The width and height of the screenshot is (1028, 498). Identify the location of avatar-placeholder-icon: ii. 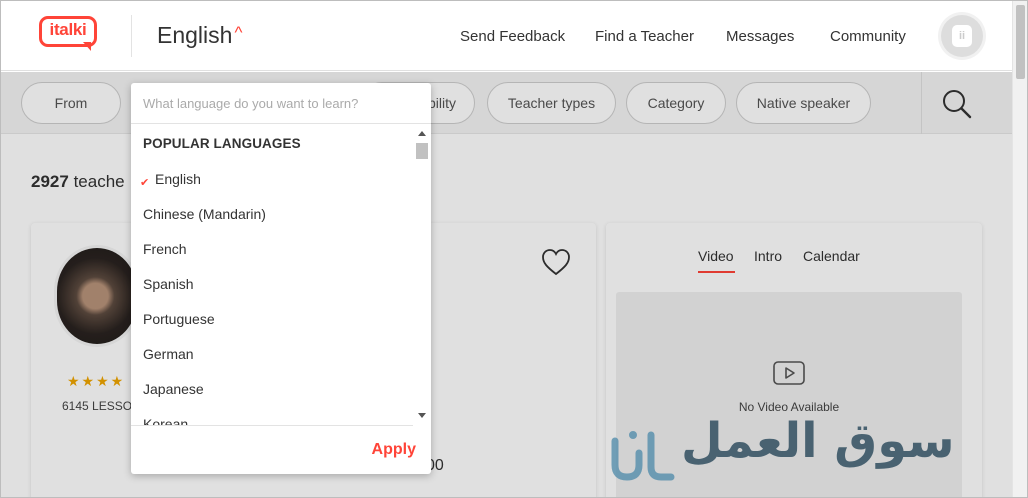
(962, 36).